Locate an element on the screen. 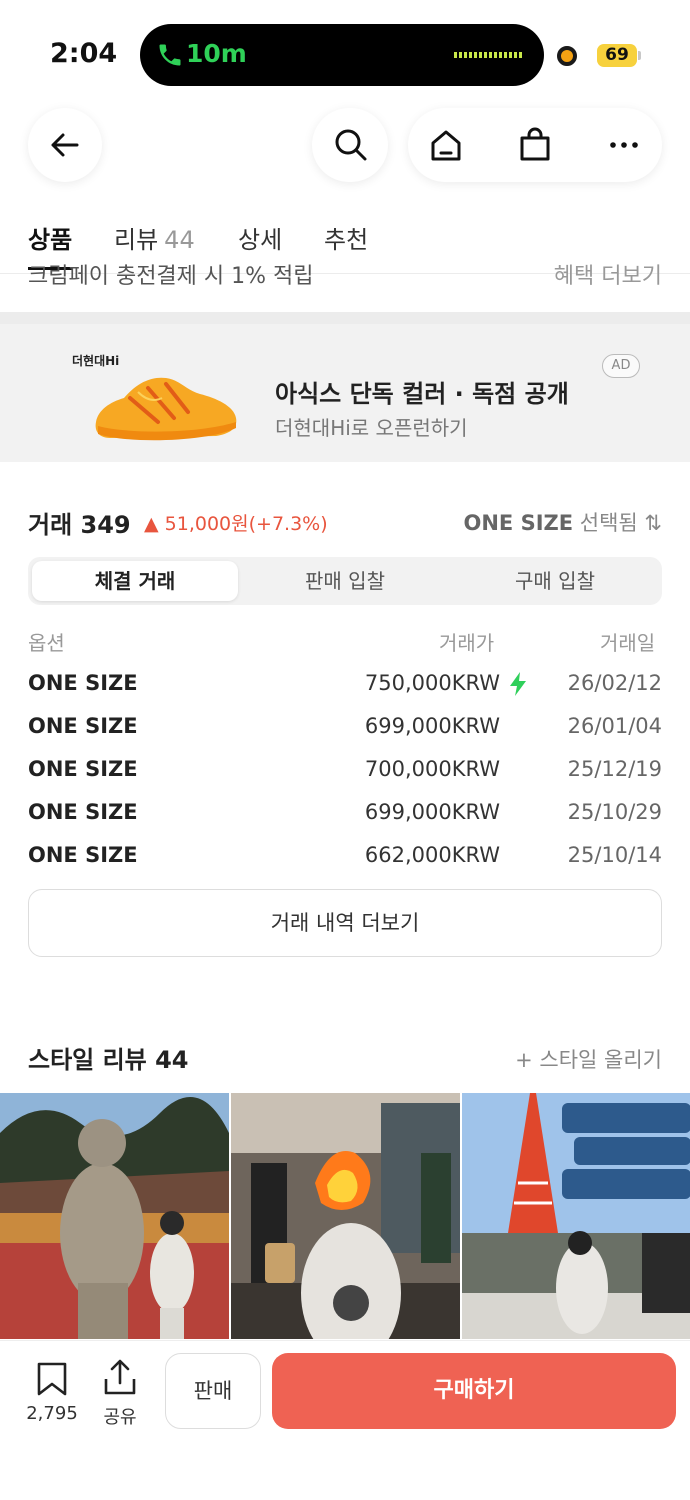 The height and width of the screenshot is (1500, 690). dynamic-island: 10m is located at coordinates (342, 55).